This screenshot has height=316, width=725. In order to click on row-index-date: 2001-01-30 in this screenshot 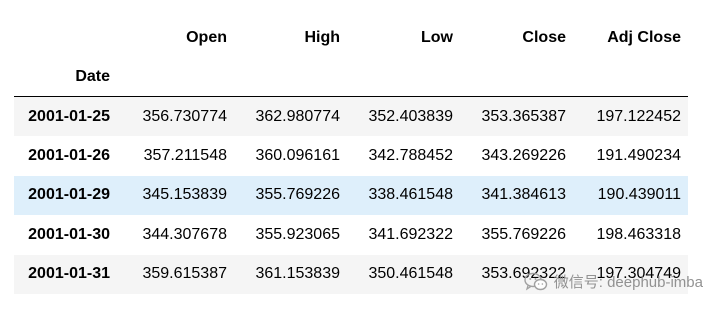, I will do `click(69, 234)`.